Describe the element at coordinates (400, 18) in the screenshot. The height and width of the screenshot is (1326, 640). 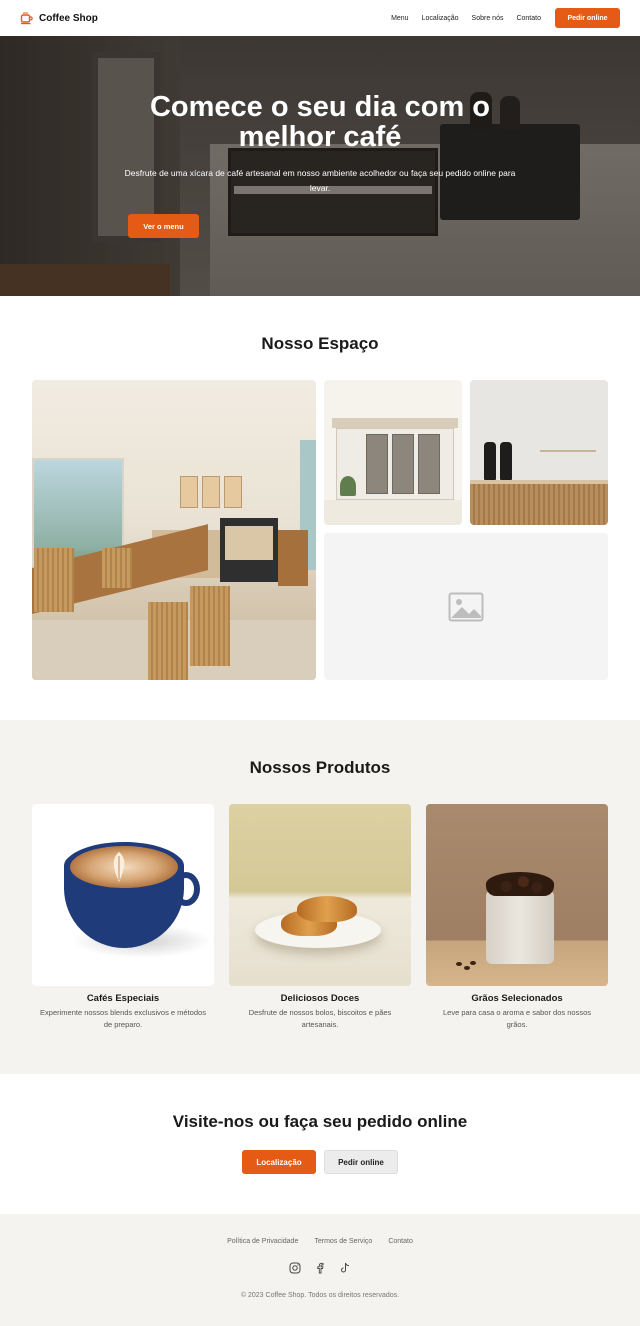
I see `nav-link-menu: Menu` at that location.